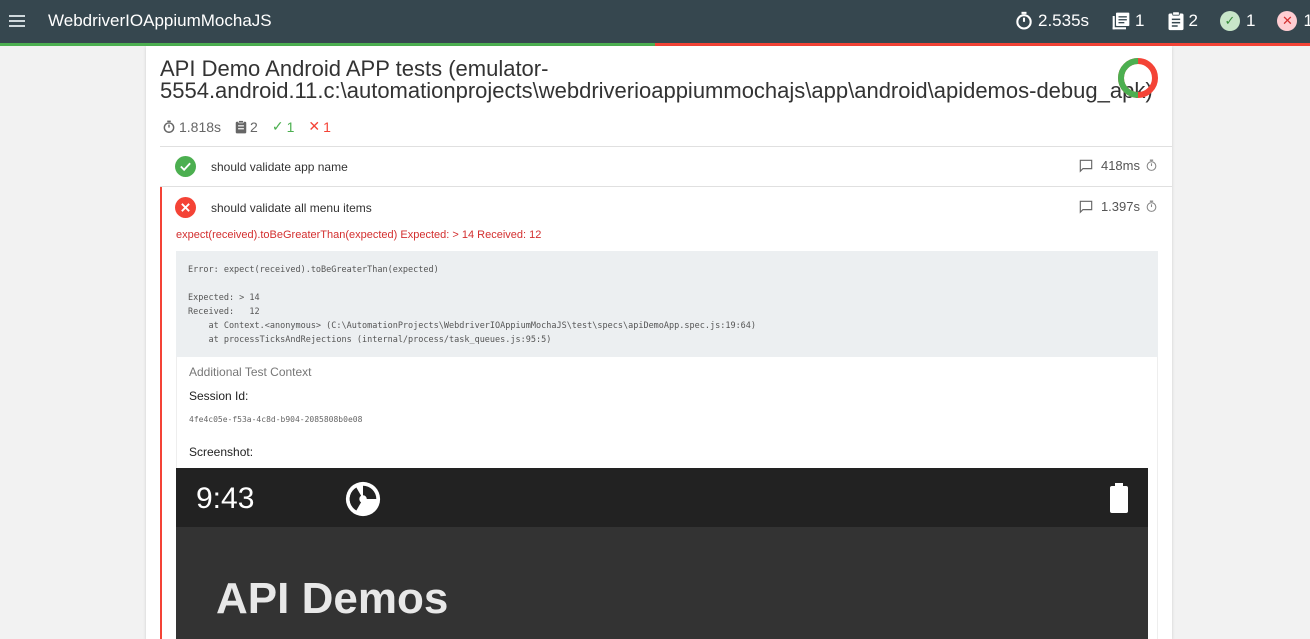 Image resolution: width=1310 pixels, height=639 pixels. Describe the element at coordinates (160, 20) in the screenshot. I see `app-title: WebdriverIOAppiumMochaJS` at that location.